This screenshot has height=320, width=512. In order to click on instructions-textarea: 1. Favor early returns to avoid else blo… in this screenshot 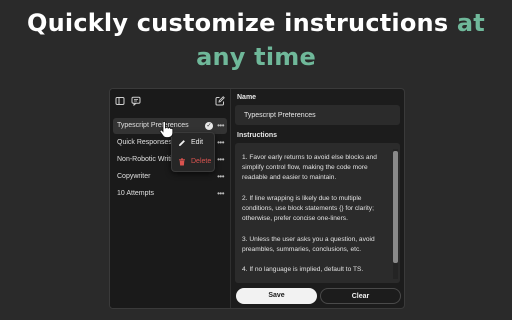, I will do `click(317, 213)`.